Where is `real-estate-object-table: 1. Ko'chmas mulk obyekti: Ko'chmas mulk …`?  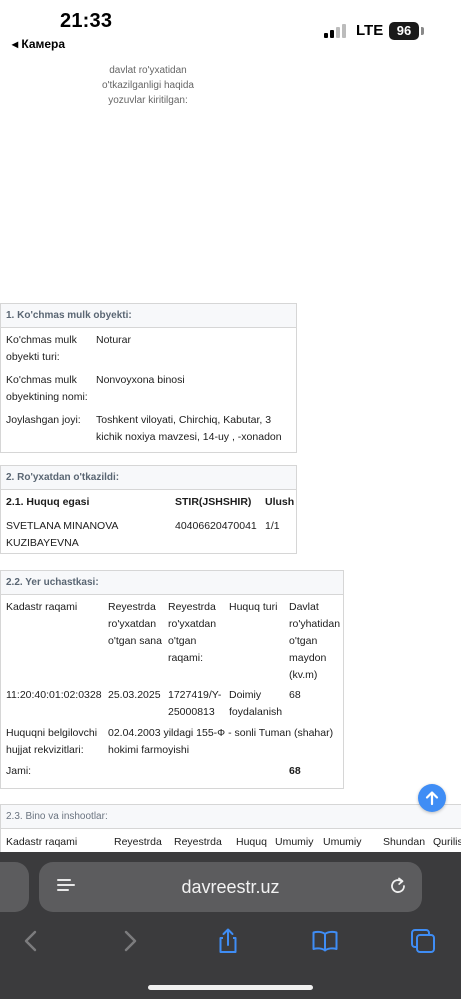
real-estate-object-table: 1. Ko'chmas mulk obyekti: Ko'chmas mulk … is located at coordinates (148, 378).